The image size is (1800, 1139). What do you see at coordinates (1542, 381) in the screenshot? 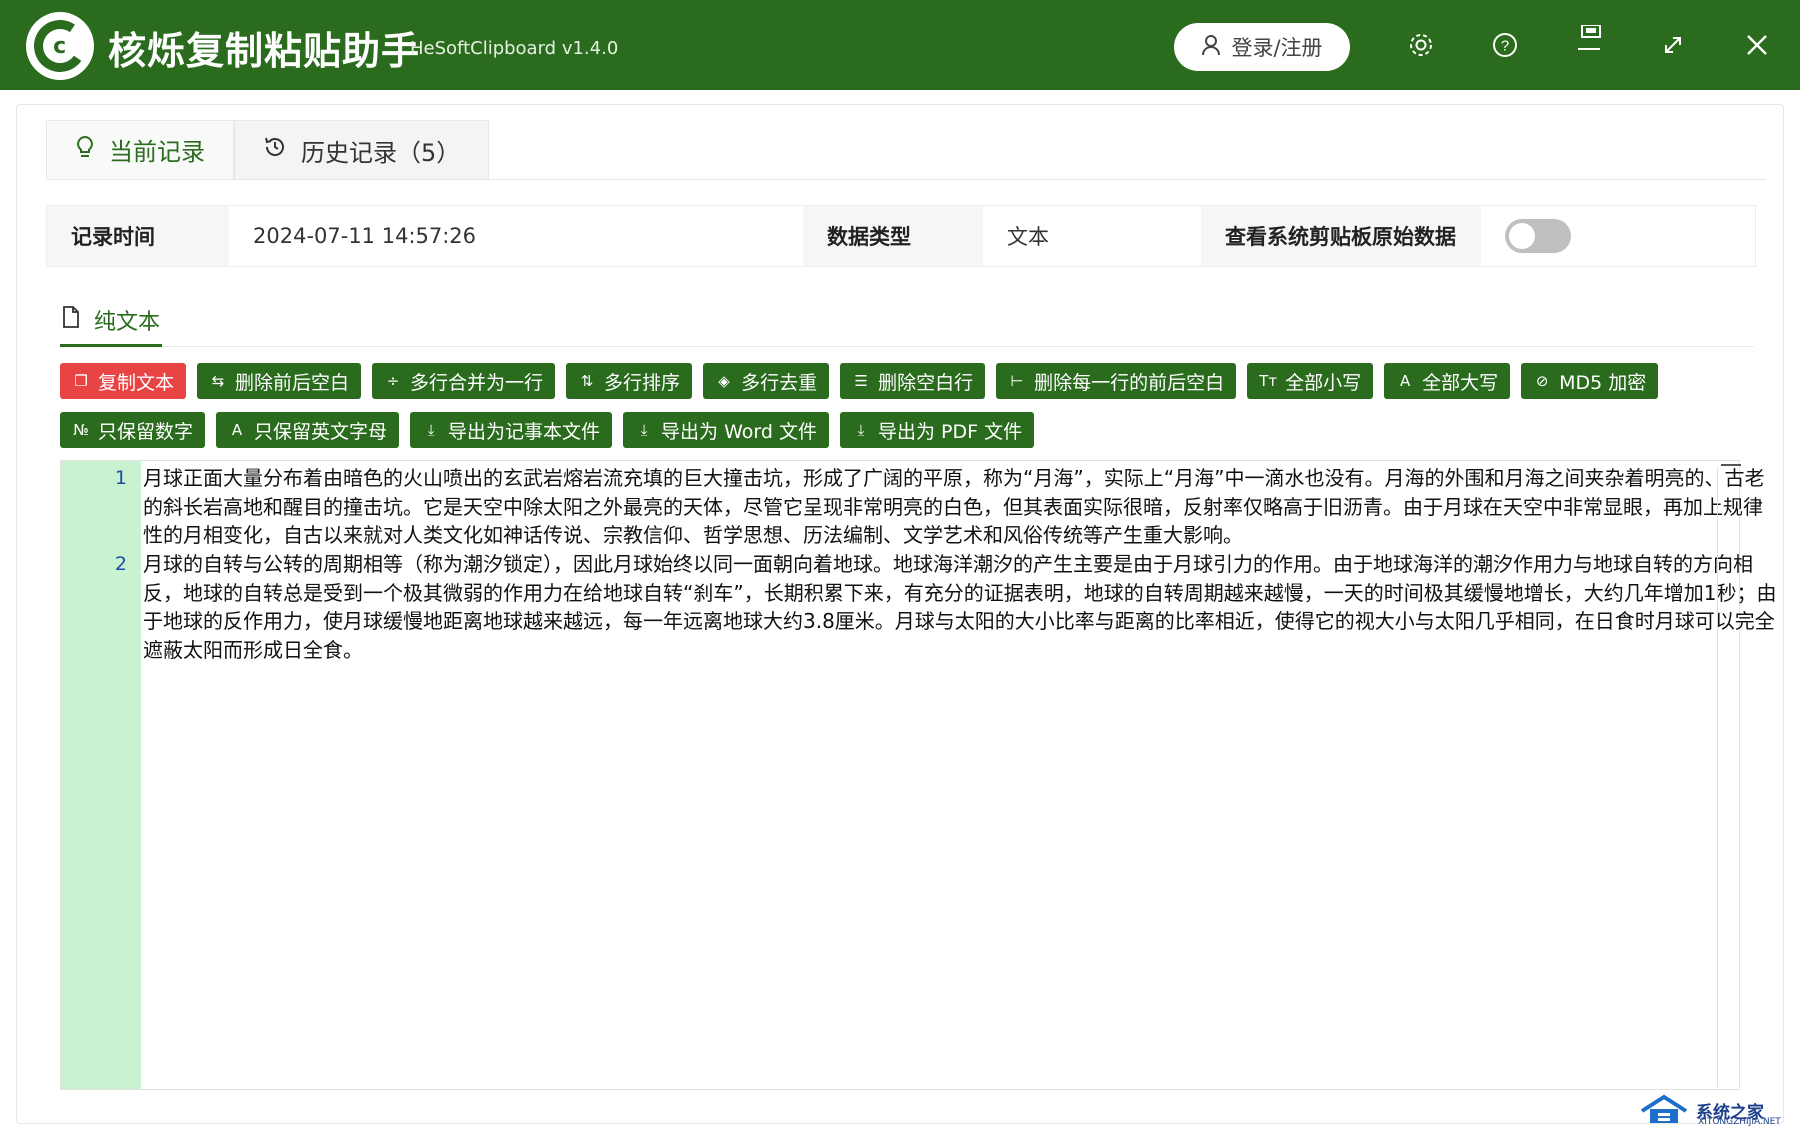
I see `eye-off-icon: ⊘` at bounding box center [1542, 381].